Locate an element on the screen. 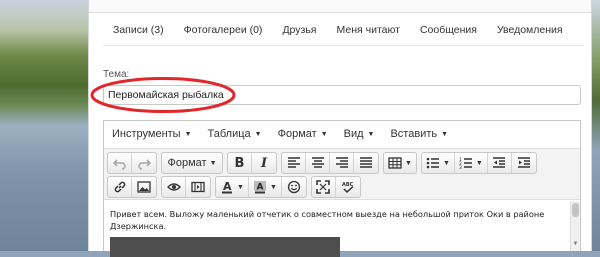 The width and height of the screenshot is (600, 257). fullscreen-button is located at coordinates (324, 187).